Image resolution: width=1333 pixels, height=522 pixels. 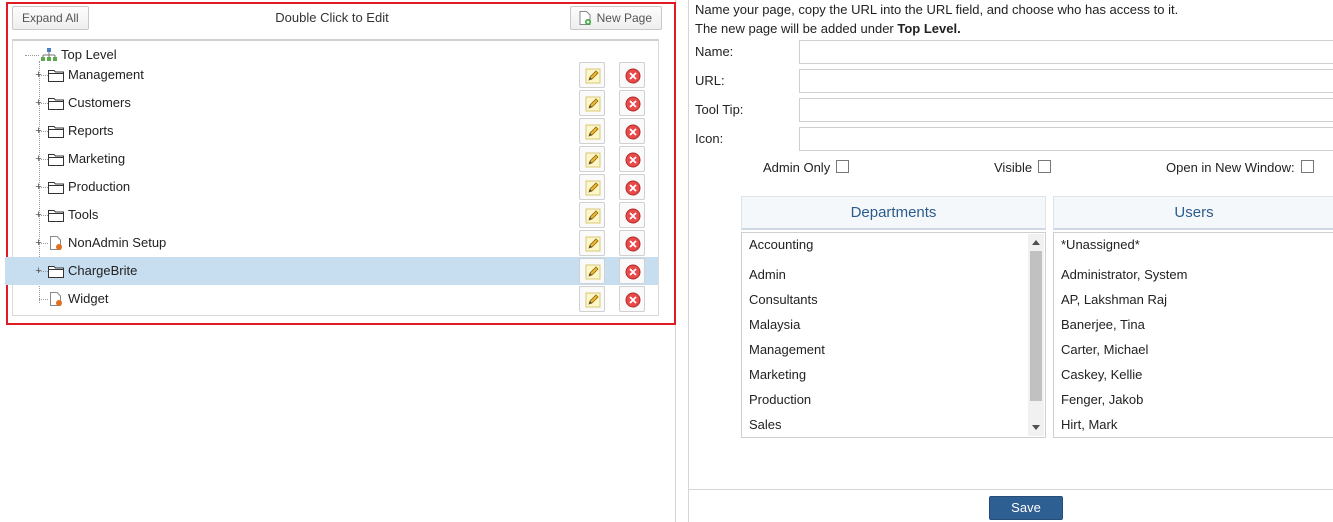 I want to click on list-item: Management, so click(x=787, y=349).